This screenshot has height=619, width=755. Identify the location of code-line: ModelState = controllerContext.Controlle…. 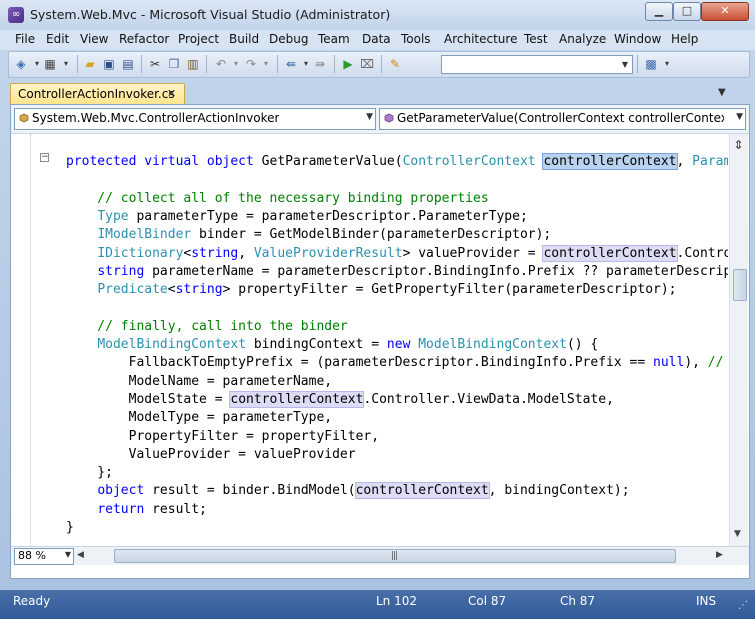
(340, 399).